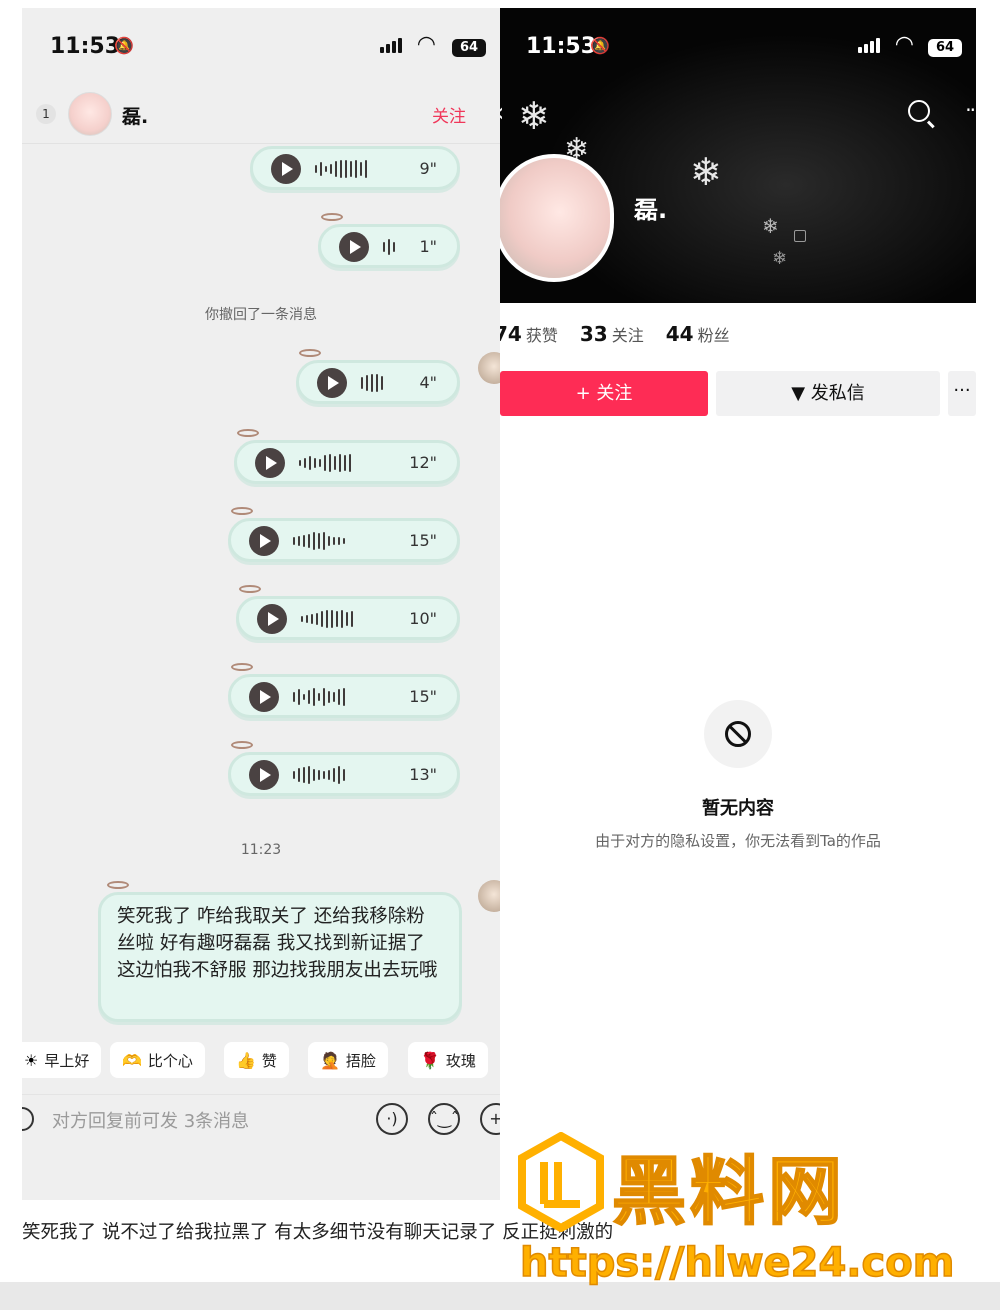  Describe the element at coordinates (490, 1119) in the screenshot. I see `add-icon: +` at that location.